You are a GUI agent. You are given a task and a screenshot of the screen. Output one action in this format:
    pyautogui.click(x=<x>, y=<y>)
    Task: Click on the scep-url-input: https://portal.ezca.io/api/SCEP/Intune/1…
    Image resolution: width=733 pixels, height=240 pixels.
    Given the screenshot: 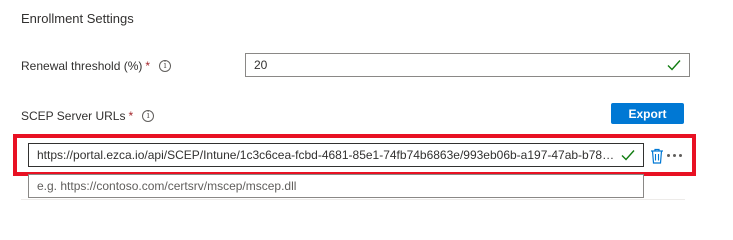 What is the action you would take?
    pyautogui.click(x=336, y=155)
    